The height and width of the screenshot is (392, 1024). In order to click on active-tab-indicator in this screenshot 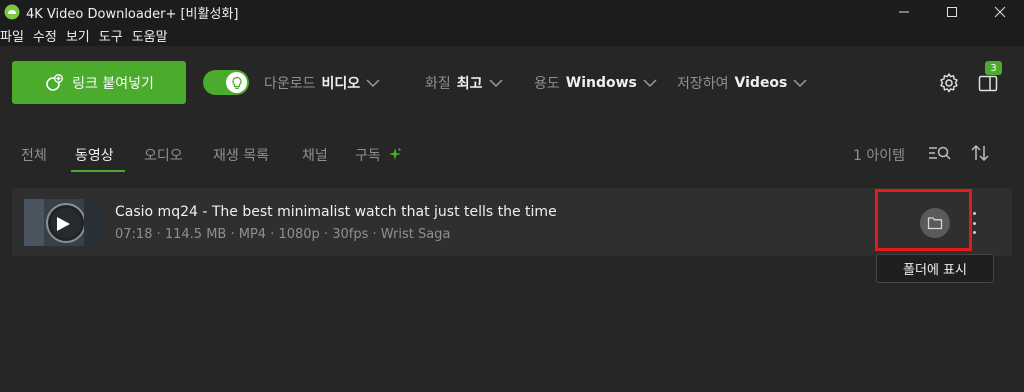, I will do `click(98, 171)`.